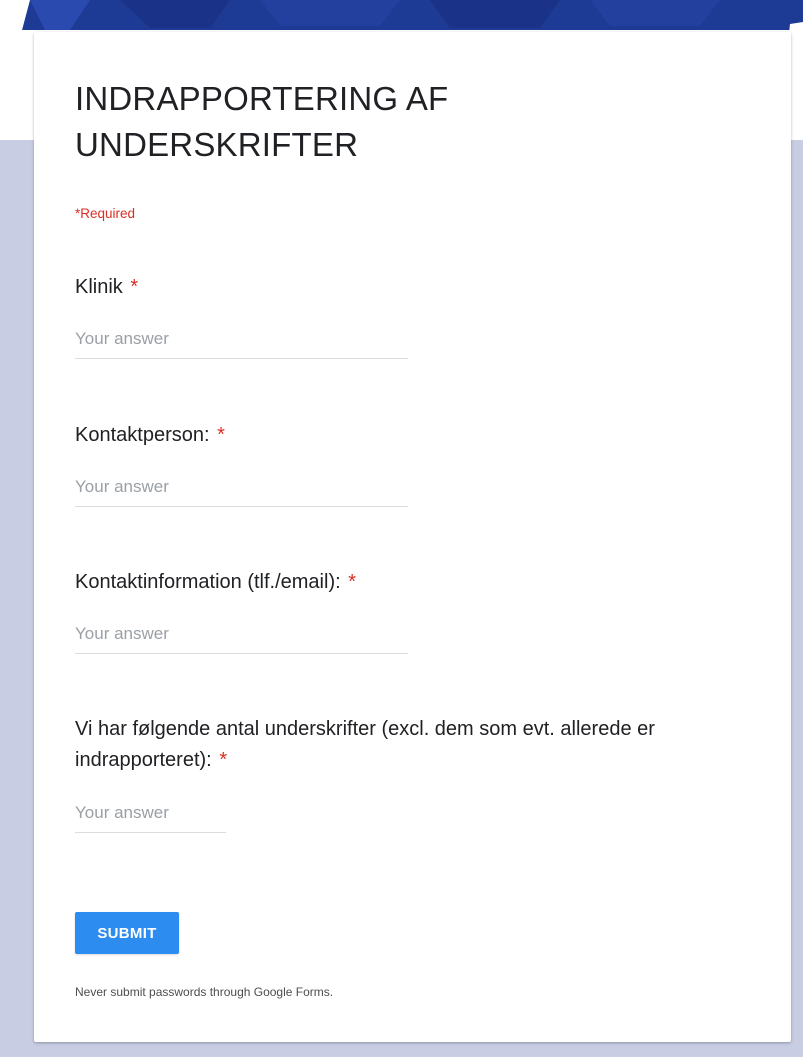 The width and height of the screenshot is (803, 1057). What do you see at coordinates (415, 315) in the screenshot?
I see `question-klinik: Klinik *` at bounding box center [415, 315].